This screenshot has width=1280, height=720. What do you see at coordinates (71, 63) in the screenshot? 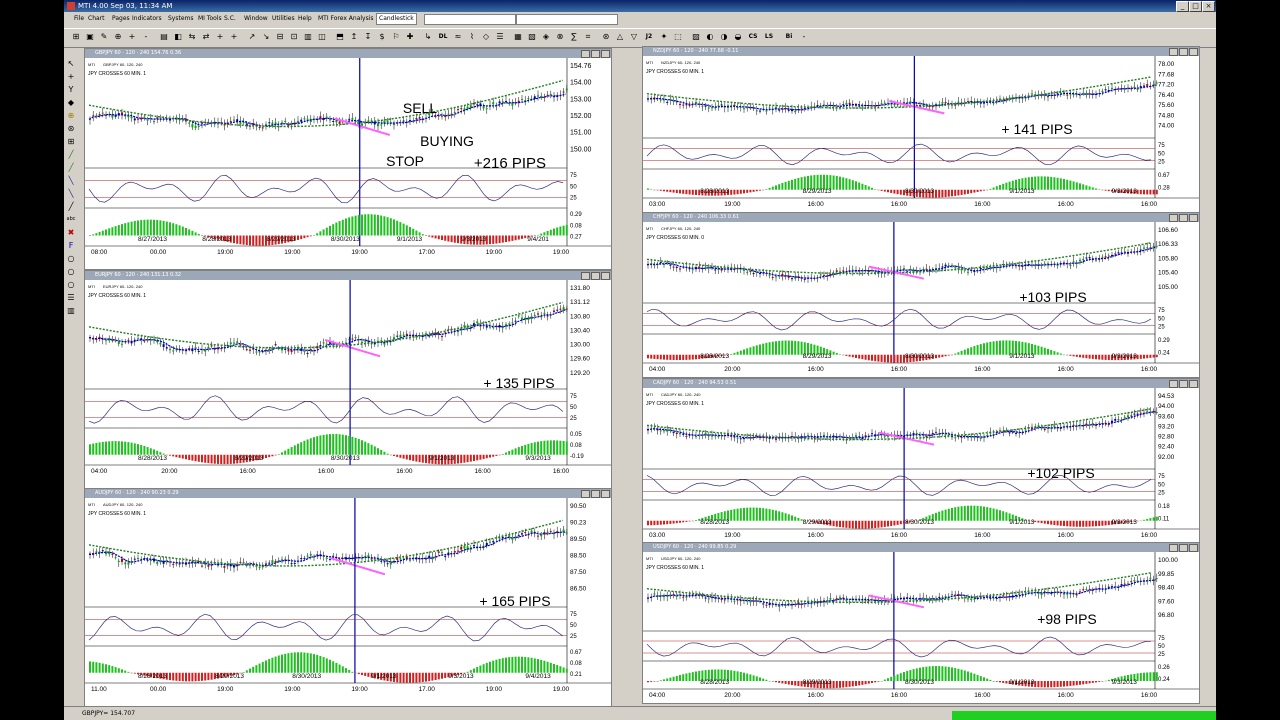
I see `draw-tool-1: ↖` at bounding box center [71, 63].